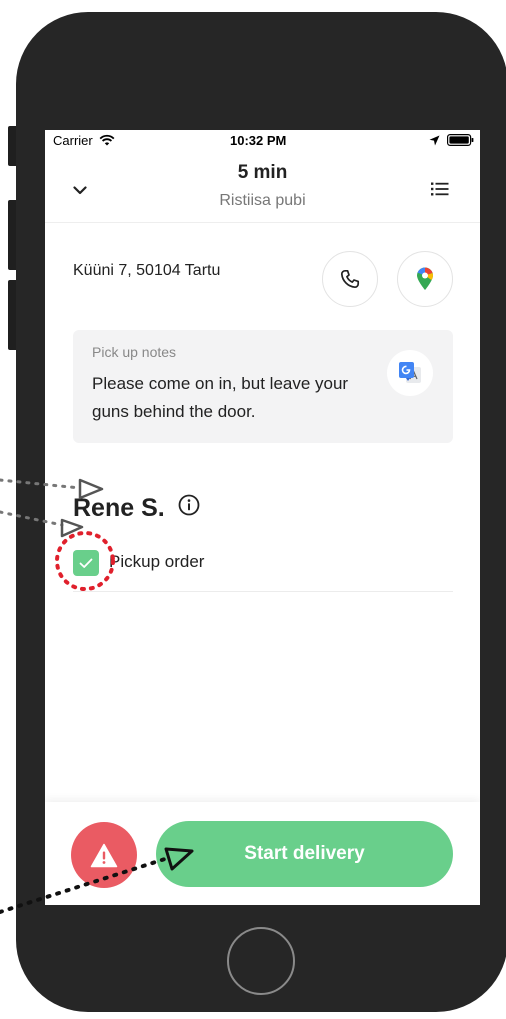 The width and height of the screenshot is (506, 1019). Describe the element at coordinates (32, 518) in the screenshot. I see `annotation-leader-checkbox` at that location.